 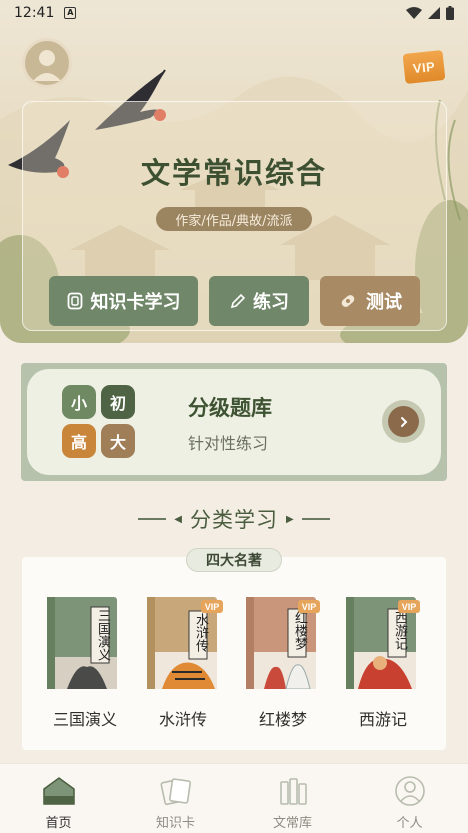 What do you see at coordinates (47, 65) in the screenshot?
I see `person-icon` at bounding box center [47, 65].